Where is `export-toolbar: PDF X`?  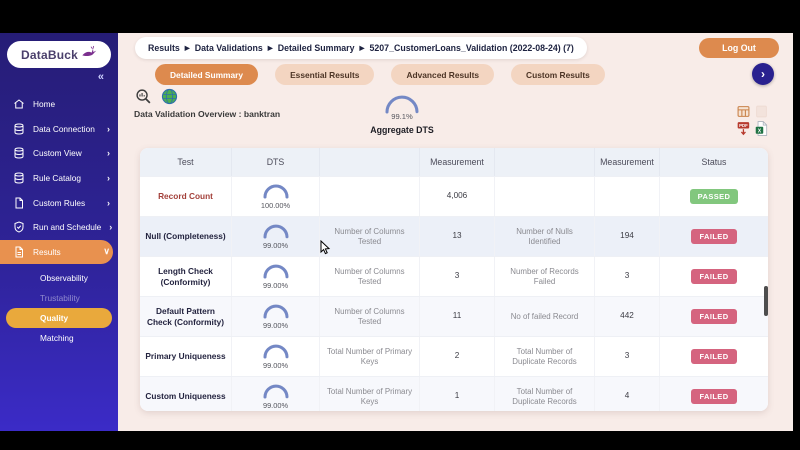 export-toolbar: PDF X is located at coordinates (754, 121).